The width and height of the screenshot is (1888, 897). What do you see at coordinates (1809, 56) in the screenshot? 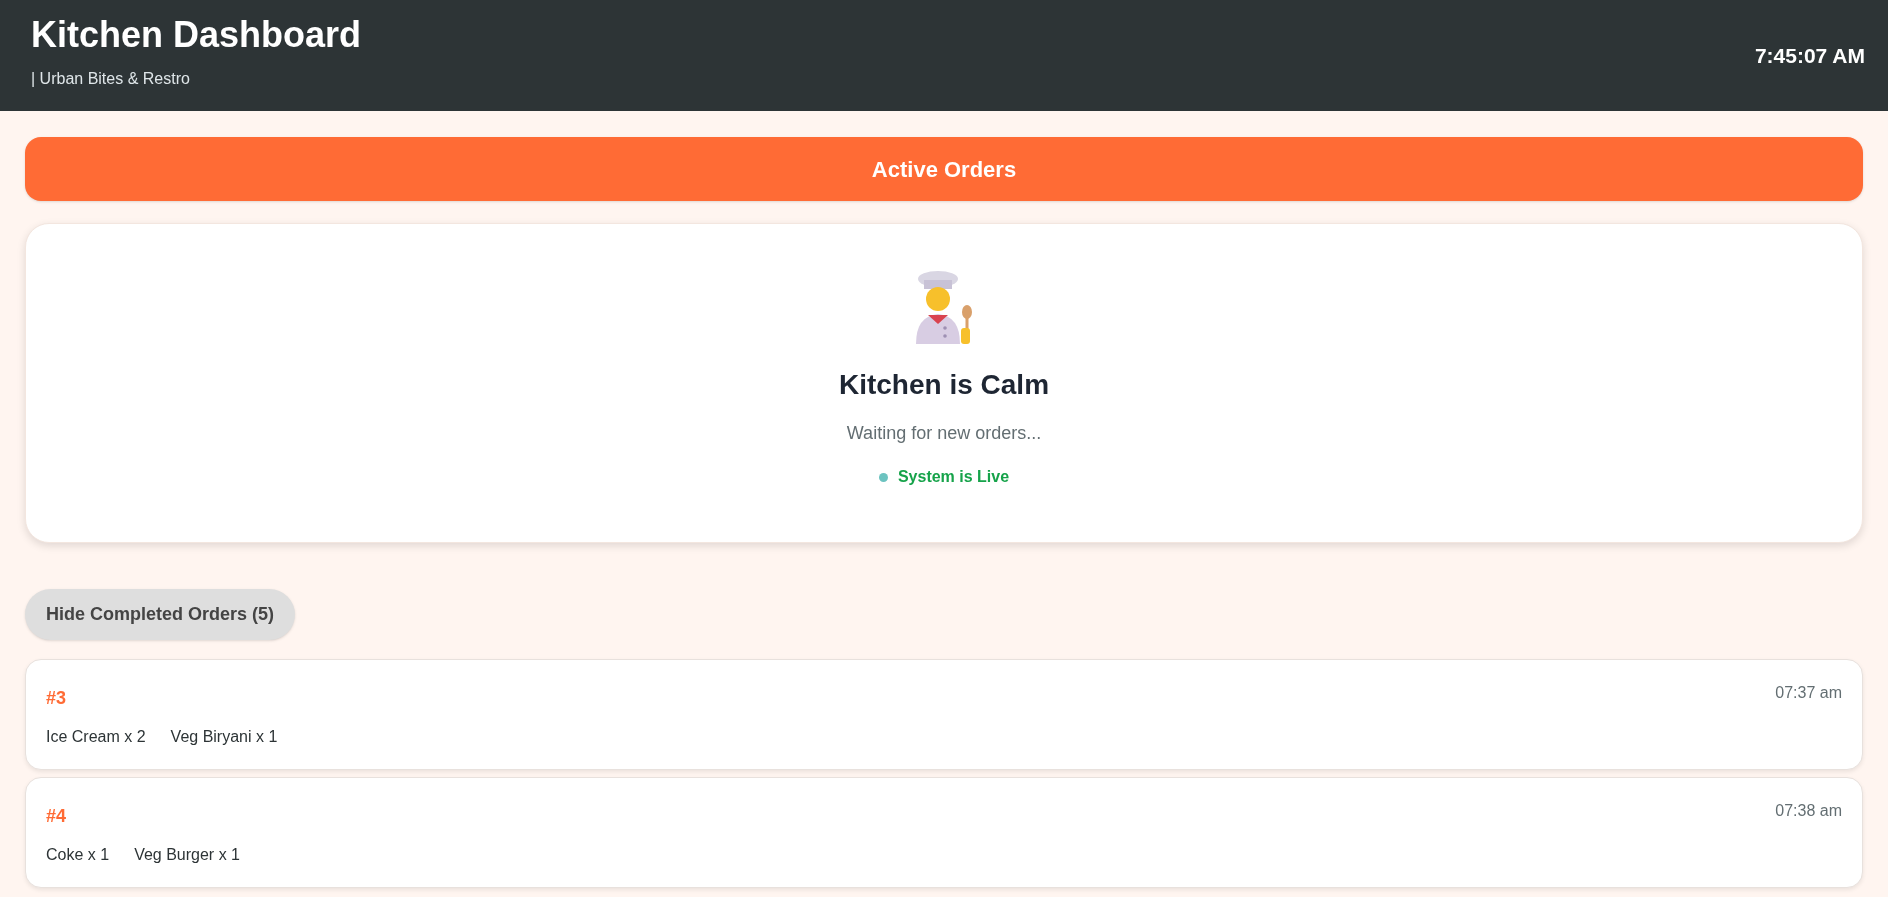
I see `clock: 7:45:07 AM` at bounding box center [1809, 56].